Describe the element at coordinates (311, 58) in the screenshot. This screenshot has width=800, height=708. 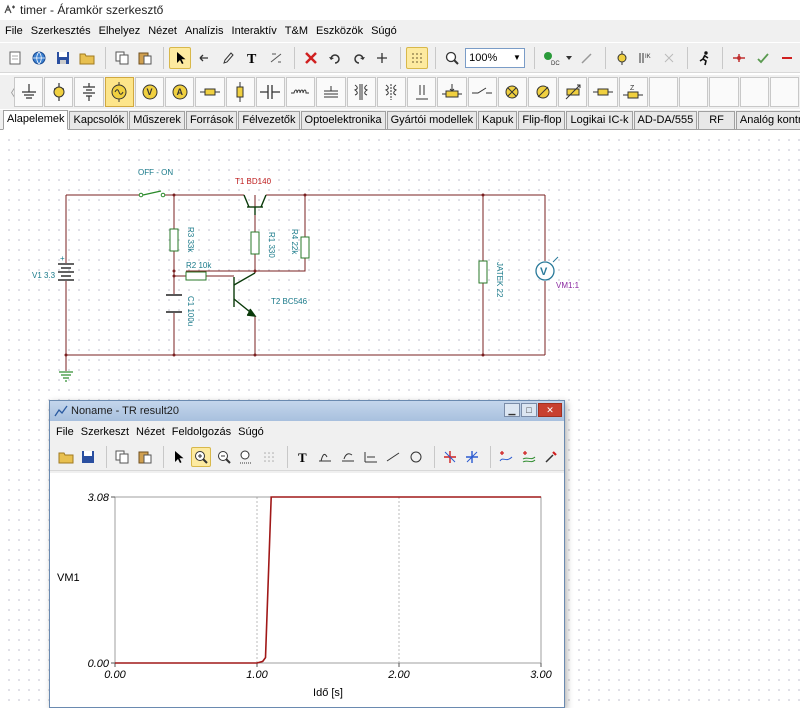
I see `delete-icon` at that location.